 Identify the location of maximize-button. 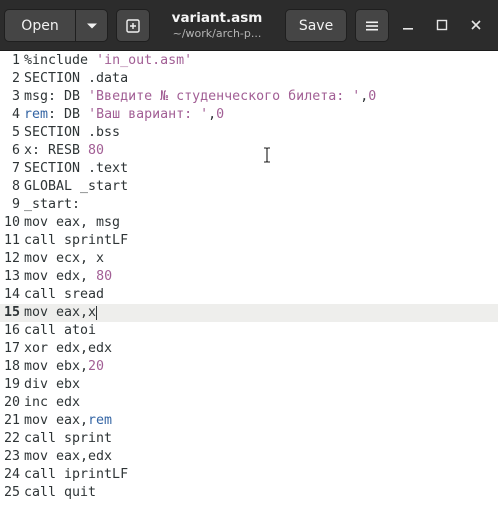
(442, 25).